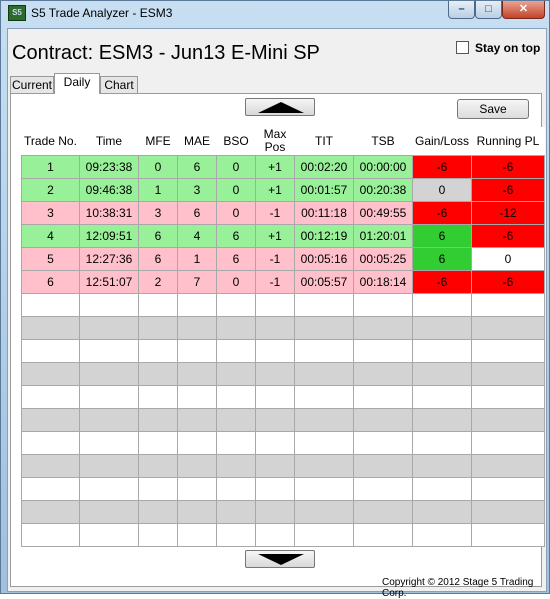 The width and height of the screenshot is (550, 599). Describe the element at coordinates (236, 259) in the screenshot. I see `cell-bso: 6` at that location.